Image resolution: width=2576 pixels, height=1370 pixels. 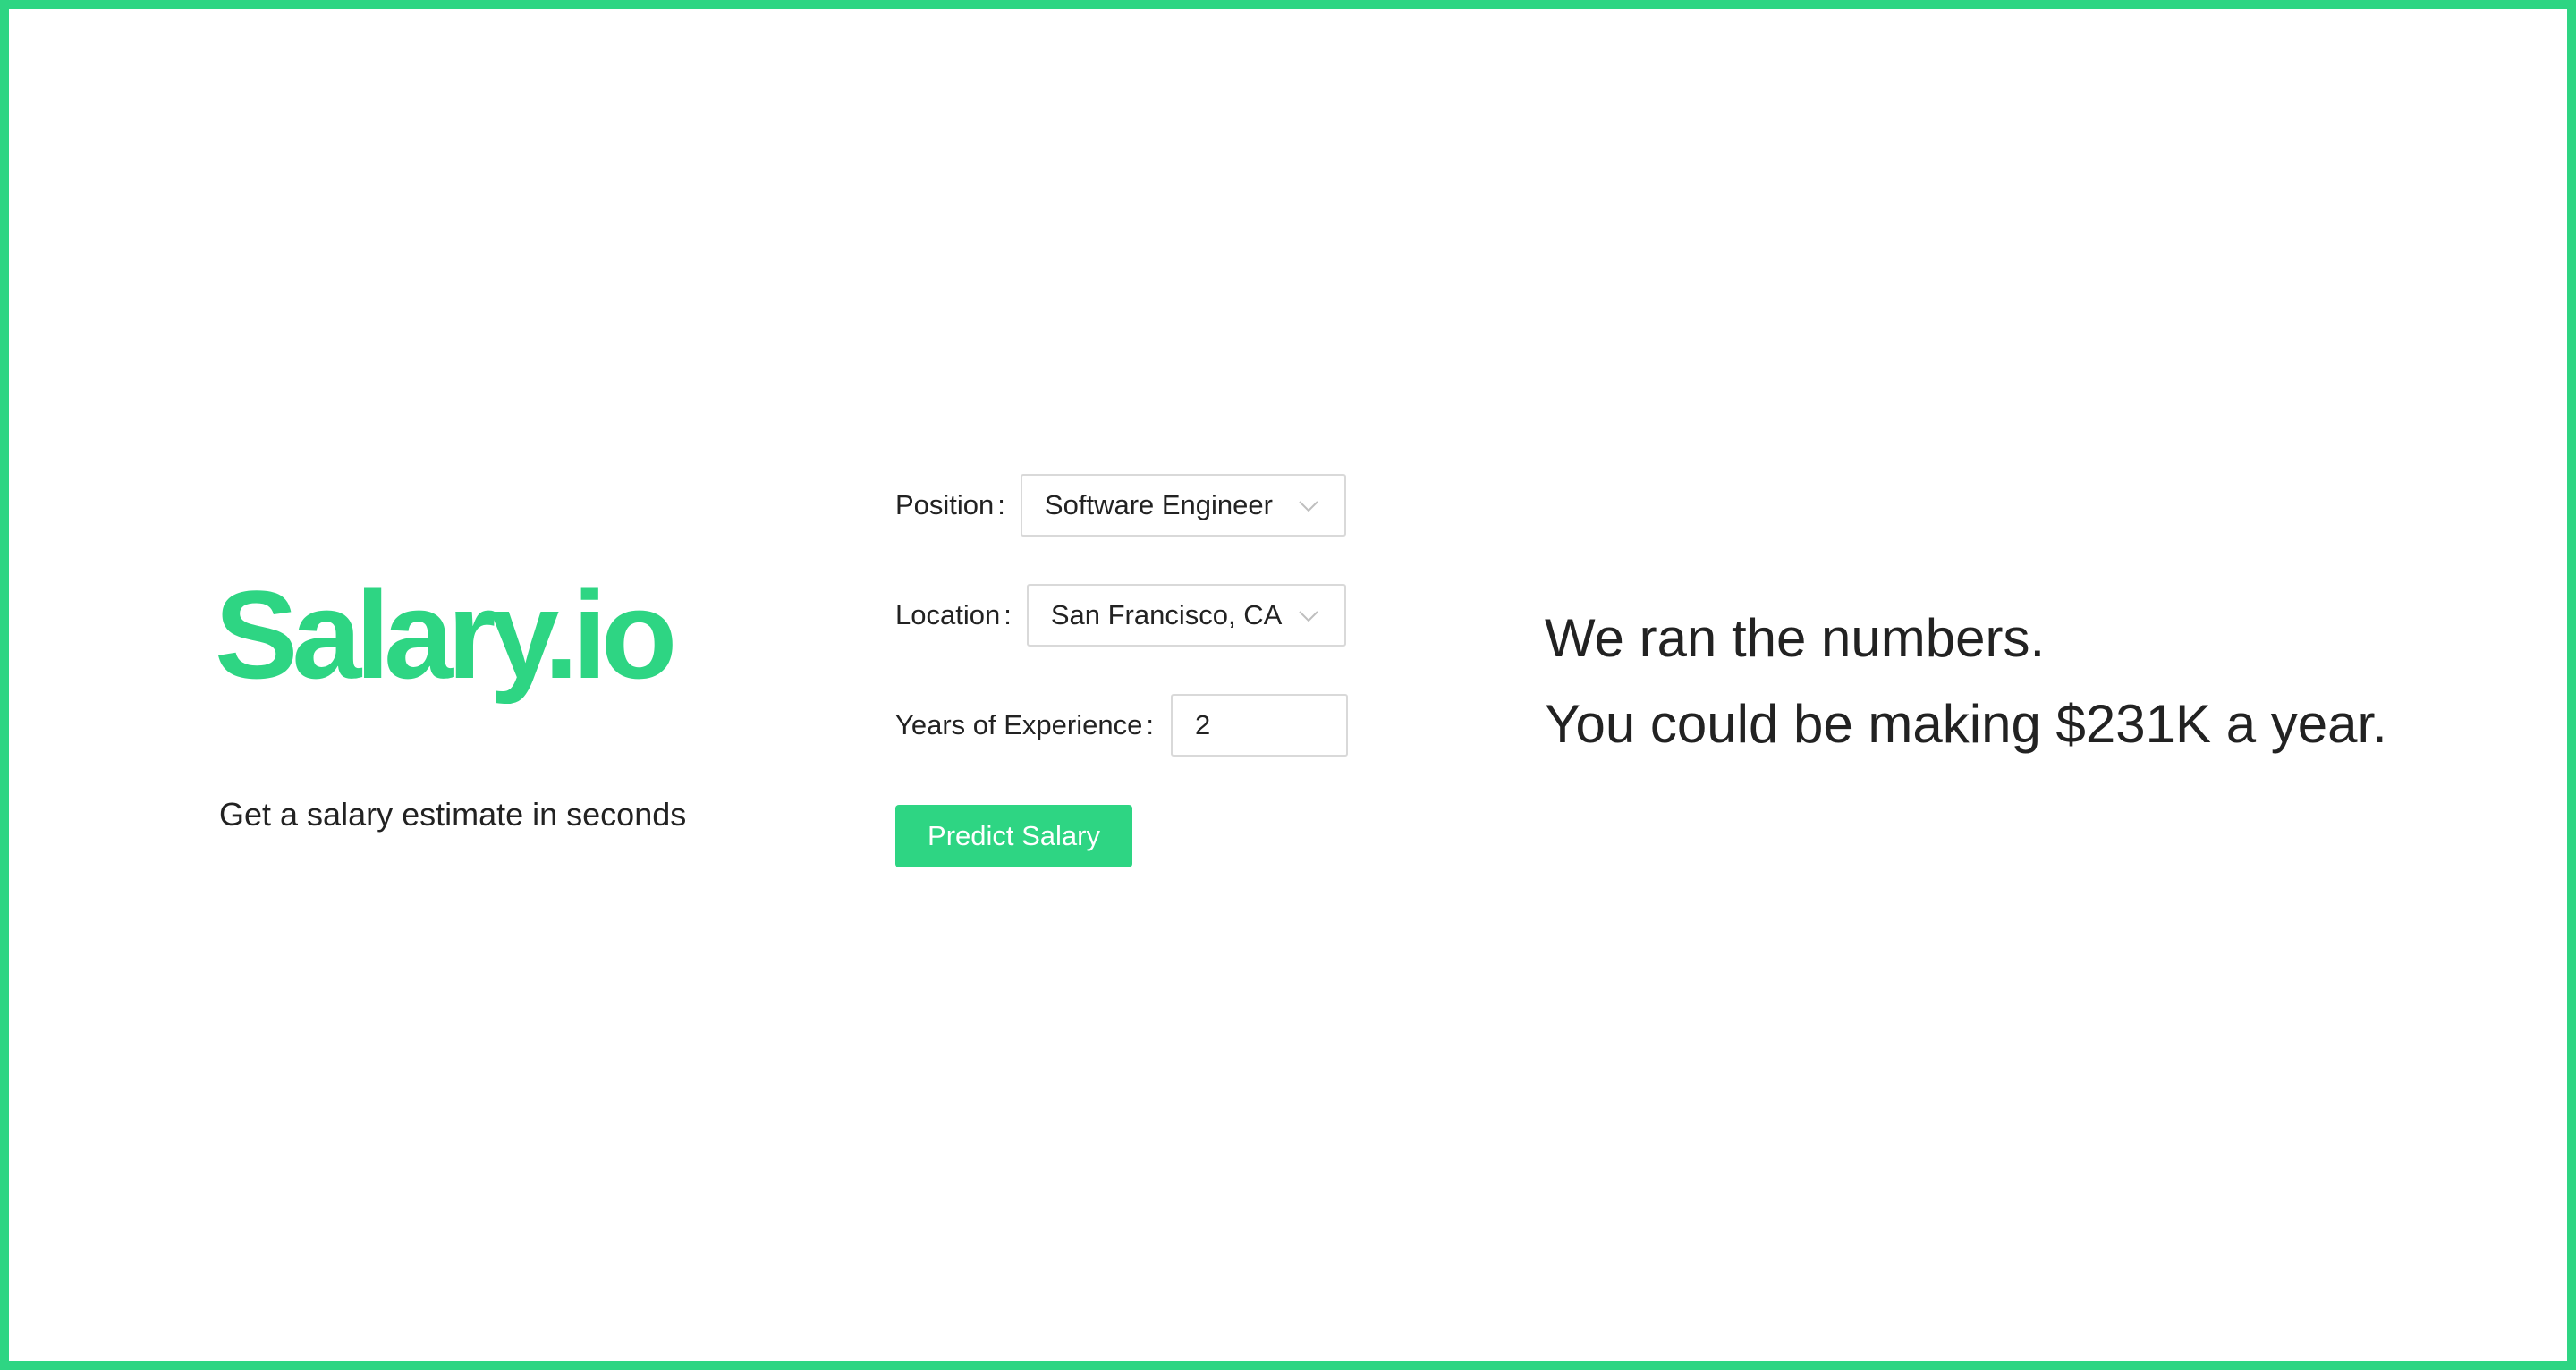 I want to click on brand-tagline: Get a salary estimate in seconds, so click(x=453, y=814).